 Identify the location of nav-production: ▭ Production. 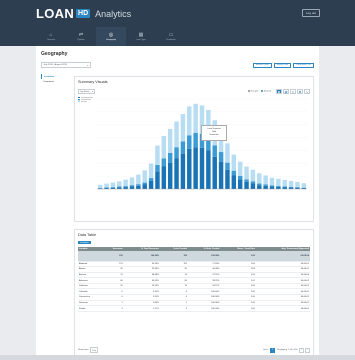
(171, 36).